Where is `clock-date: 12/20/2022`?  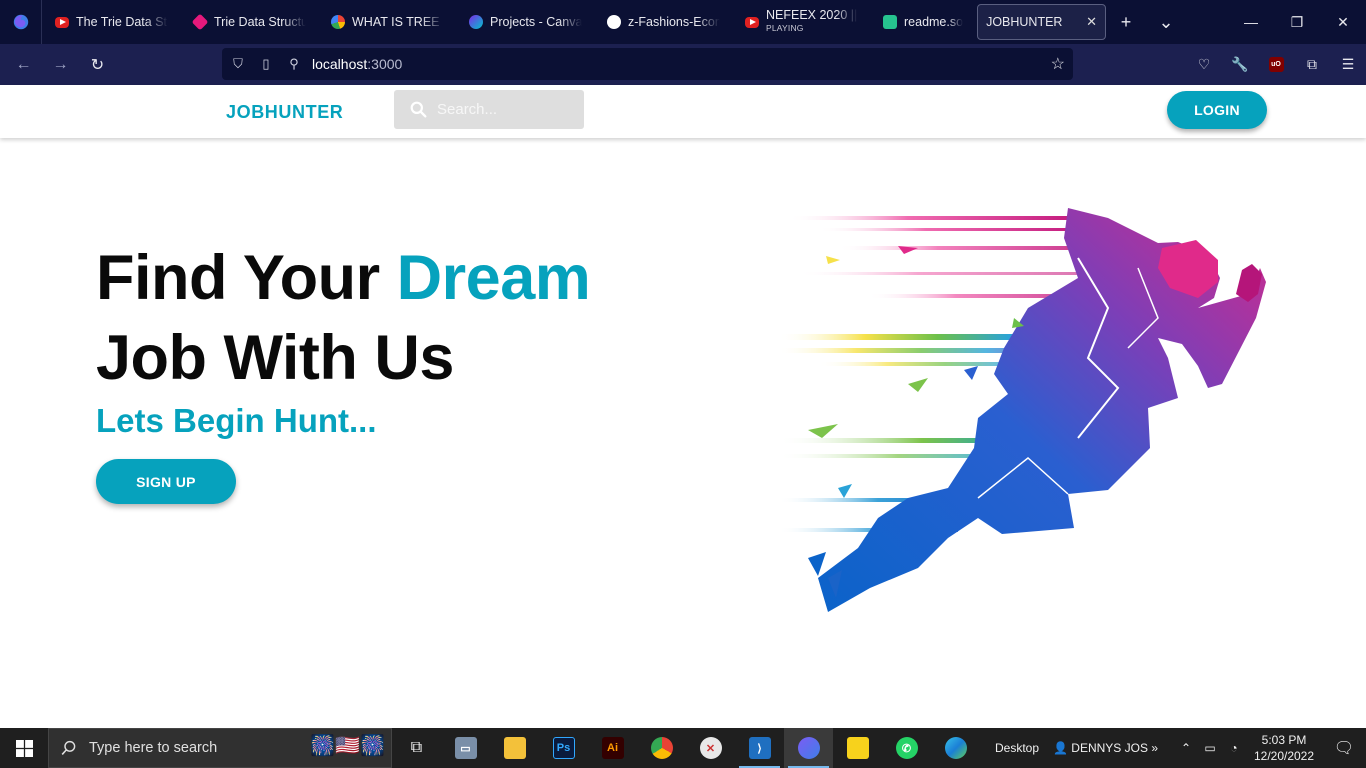
clock-date: 12/20/2022 is located at coordinates (1284, 756).